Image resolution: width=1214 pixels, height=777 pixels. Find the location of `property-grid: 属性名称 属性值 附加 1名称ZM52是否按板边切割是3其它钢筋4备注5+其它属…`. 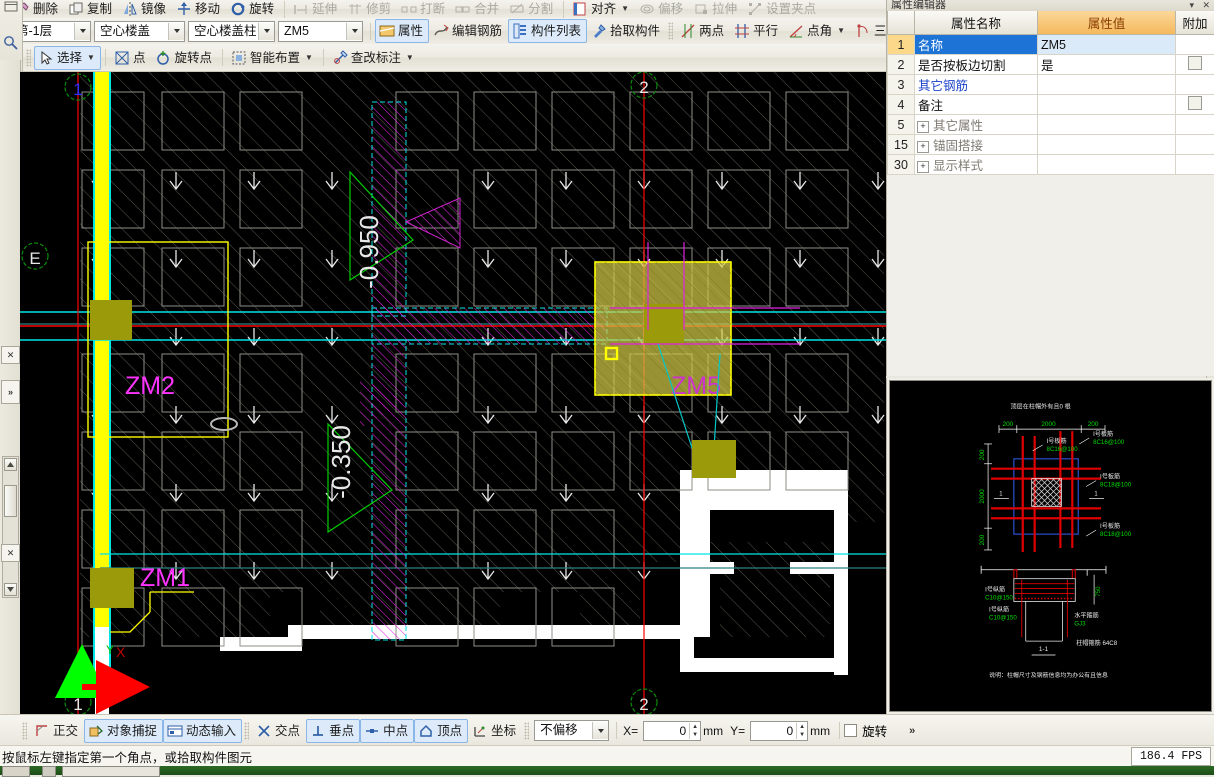

property-grid: 属性名称 属性值 附加 1名称ZM52是否按板边切割是3其它钢筋4备注5+其它属… is located at coordinates (1050, 93).